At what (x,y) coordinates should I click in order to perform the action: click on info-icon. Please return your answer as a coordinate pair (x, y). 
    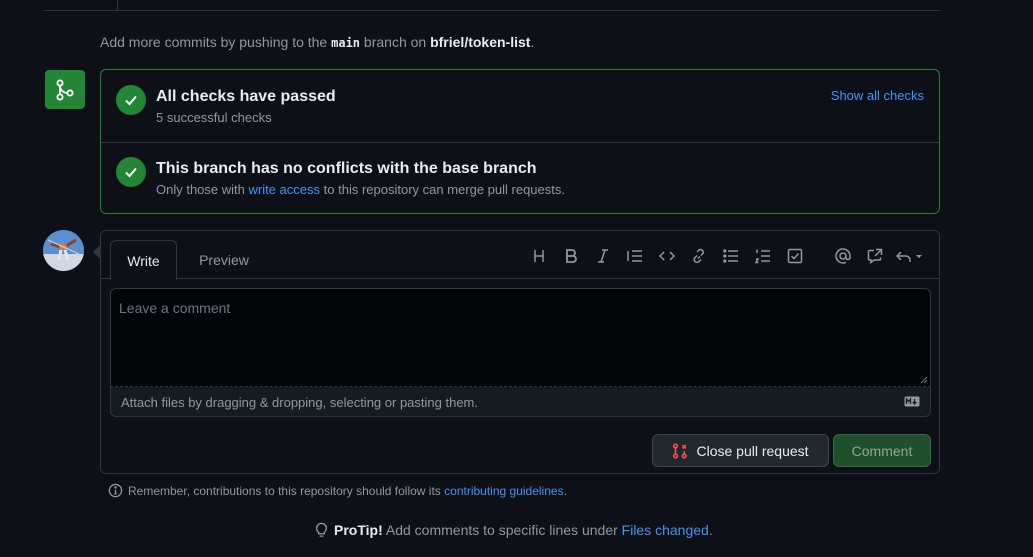
    Looking at the image, I should click on (115, 490).